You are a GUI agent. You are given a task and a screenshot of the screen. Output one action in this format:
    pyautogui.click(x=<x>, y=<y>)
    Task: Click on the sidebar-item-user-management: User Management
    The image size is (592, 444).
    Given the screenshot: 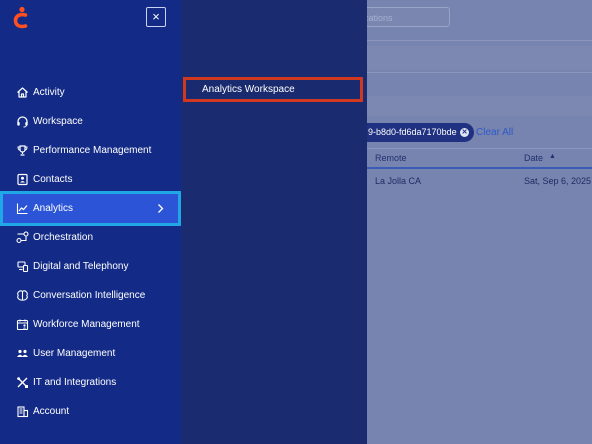 What is the action you would take?
    pyautogui.click(x=90, y=353)
    